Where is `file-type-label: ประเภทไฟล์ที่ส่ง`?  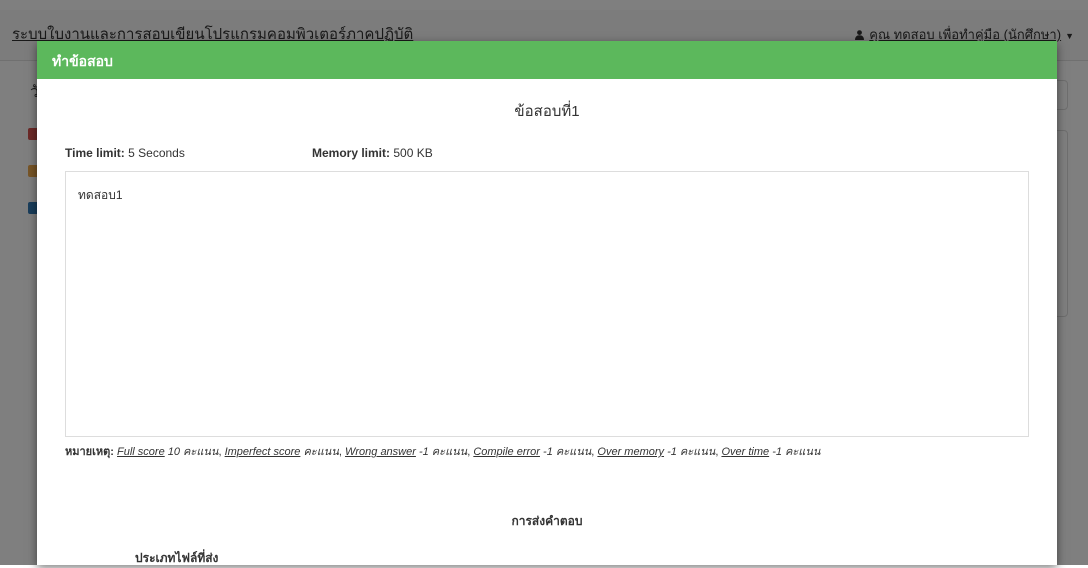
file-type-label: ประเภทไฟล์ที่ส่ง is located at coordinates (177, 558).